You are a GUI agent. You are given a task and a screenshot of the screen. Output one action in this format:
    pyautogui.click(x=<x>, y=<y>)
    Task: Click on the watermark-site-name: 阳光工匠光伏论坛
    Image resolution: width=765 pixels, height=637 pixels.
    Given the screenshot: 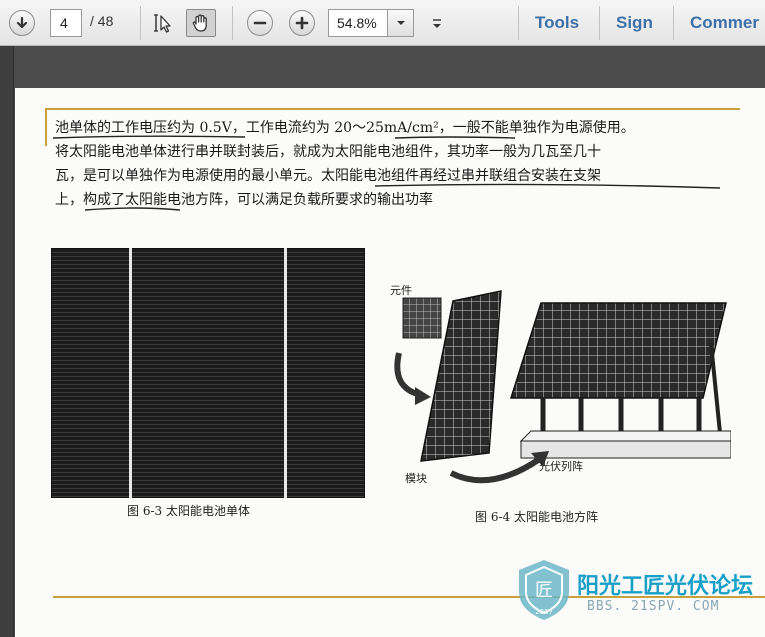 What is the action you would take?
    pyautogui.click(x=665, y=586)
    